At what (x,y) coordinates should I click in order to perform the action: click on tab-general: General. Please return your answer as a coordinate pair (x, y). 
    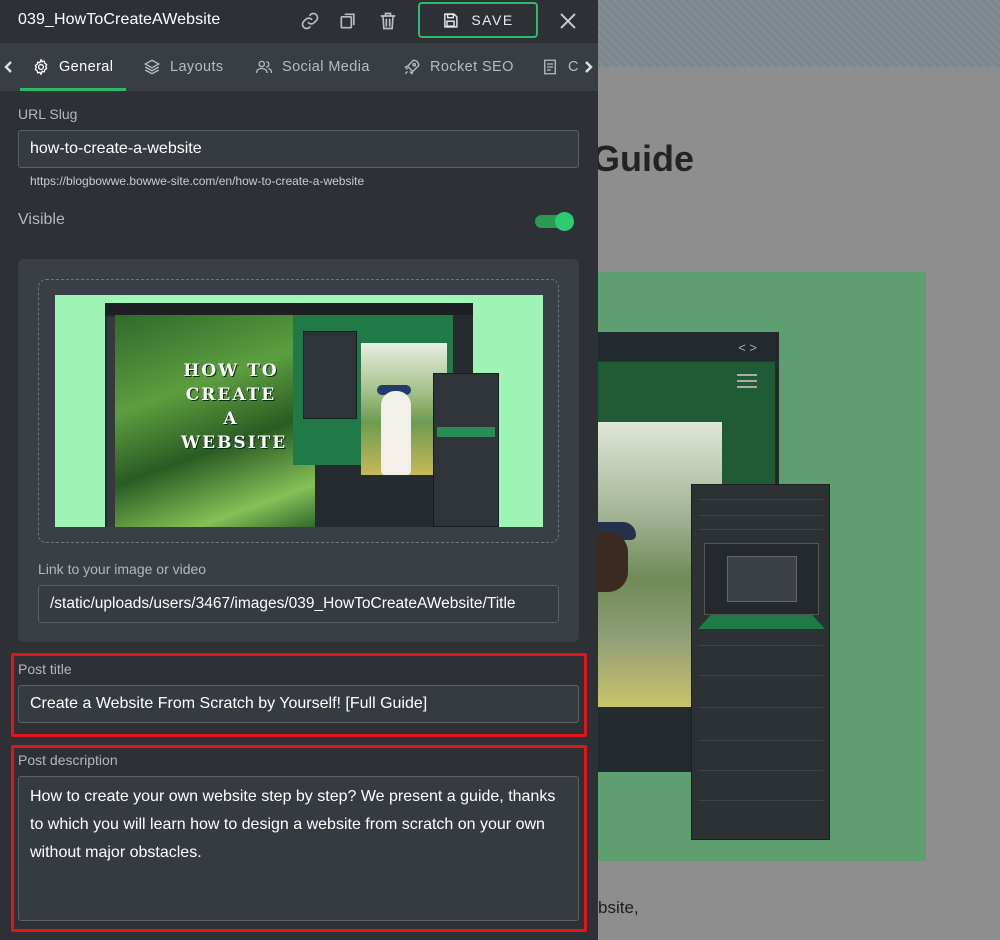
    Looking at the image, I should click on (72, 67).